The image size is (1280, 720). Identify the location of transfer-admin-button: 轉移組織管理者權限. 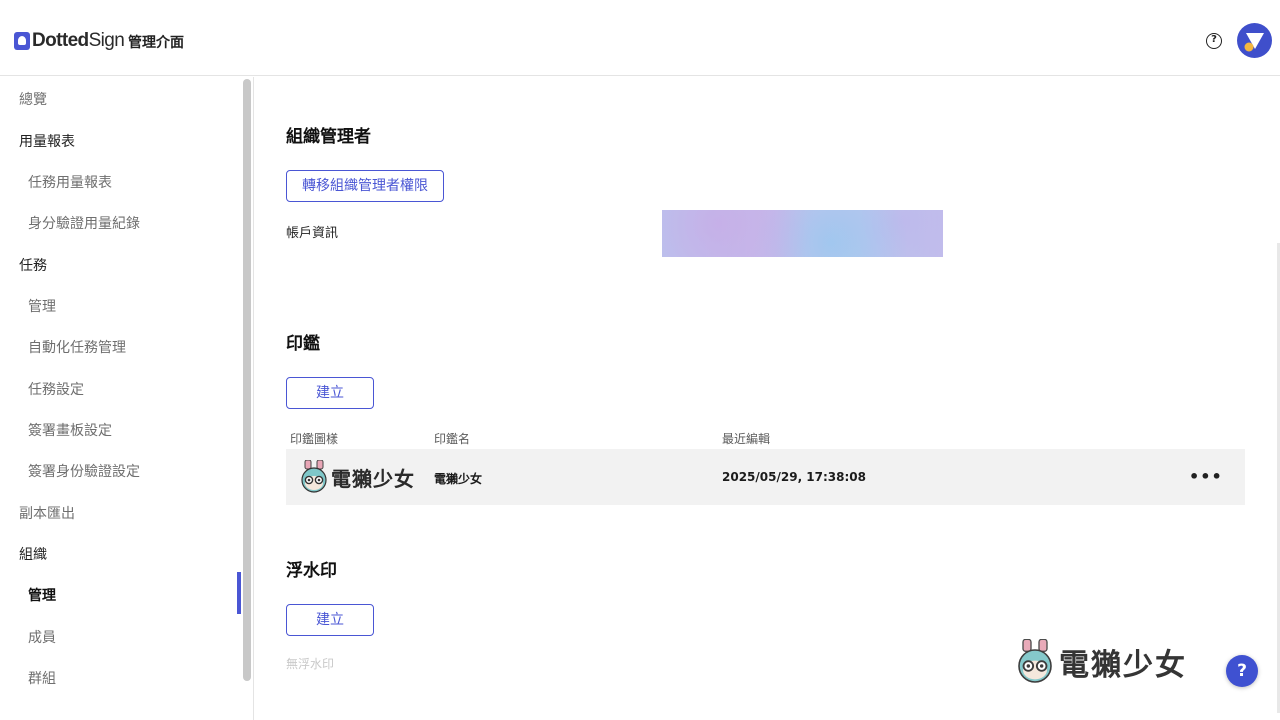
(365, 186).